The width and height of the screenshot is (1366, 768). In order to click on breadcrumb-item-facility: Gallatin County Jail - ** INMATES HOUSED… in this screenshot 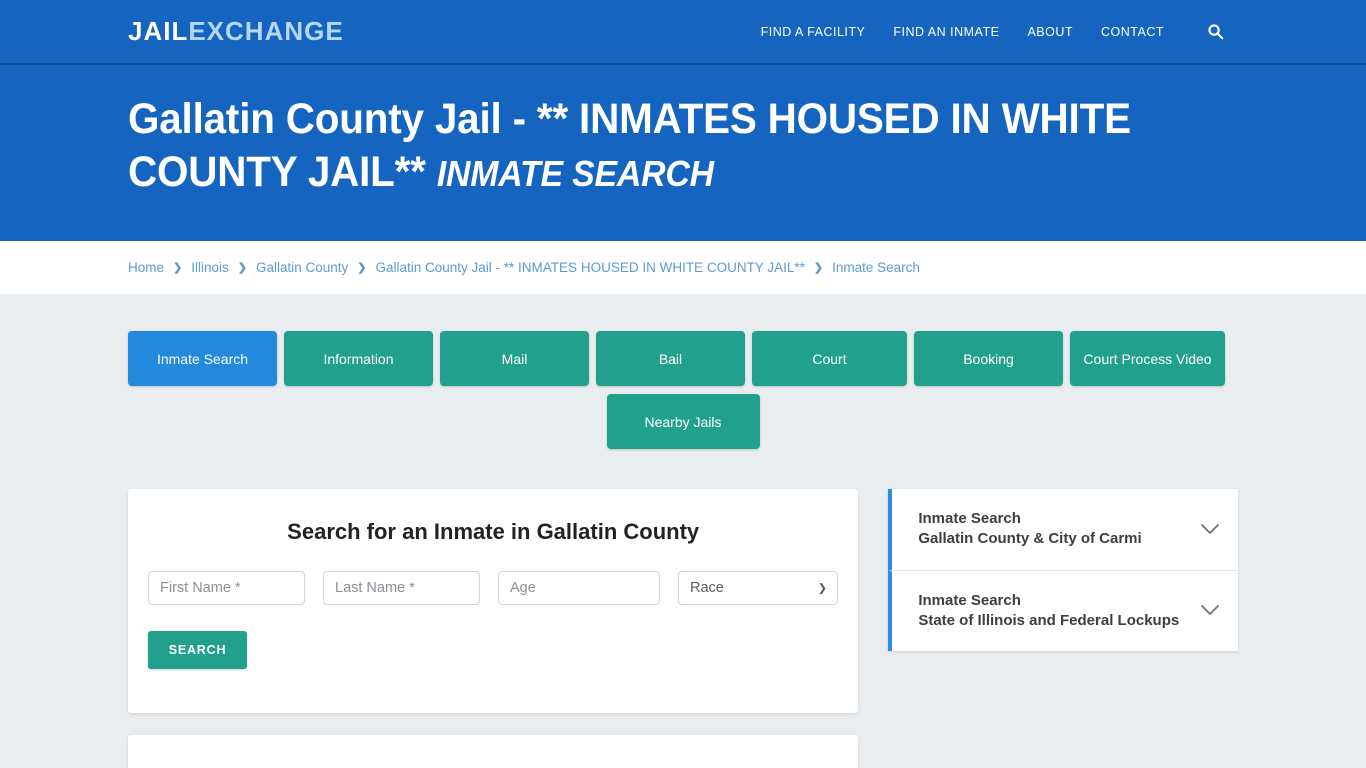, I will do `click(590, 267)`.